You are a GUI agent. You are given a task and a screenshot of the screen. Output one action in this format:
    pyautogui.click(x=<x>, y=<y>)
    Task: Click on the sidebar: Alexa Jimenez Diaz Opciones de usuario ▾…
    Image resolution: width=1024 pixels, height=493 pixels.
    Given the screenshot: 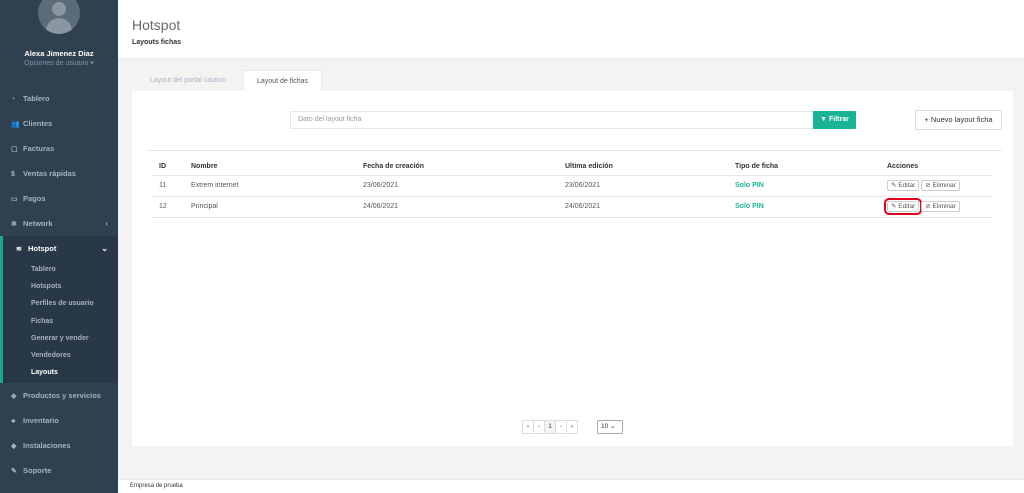 What is the action you would take?
    pyautogui.click(x=59, y=246)
    